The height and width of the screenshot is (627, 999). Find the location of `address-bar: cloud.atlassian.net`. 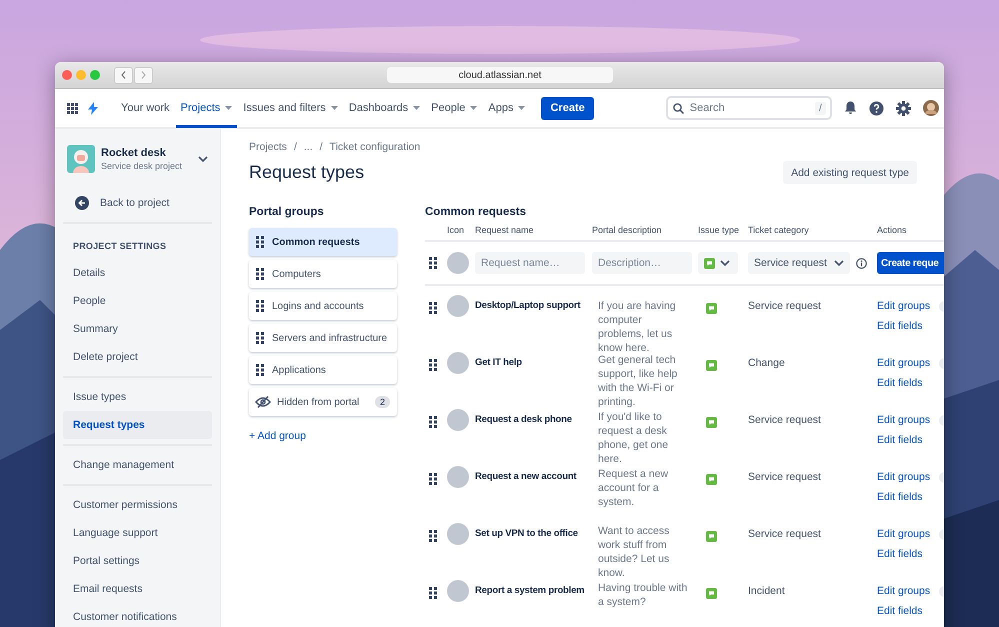

address-bar: cloud.atlassian.net is located at coordinates (500, 75).